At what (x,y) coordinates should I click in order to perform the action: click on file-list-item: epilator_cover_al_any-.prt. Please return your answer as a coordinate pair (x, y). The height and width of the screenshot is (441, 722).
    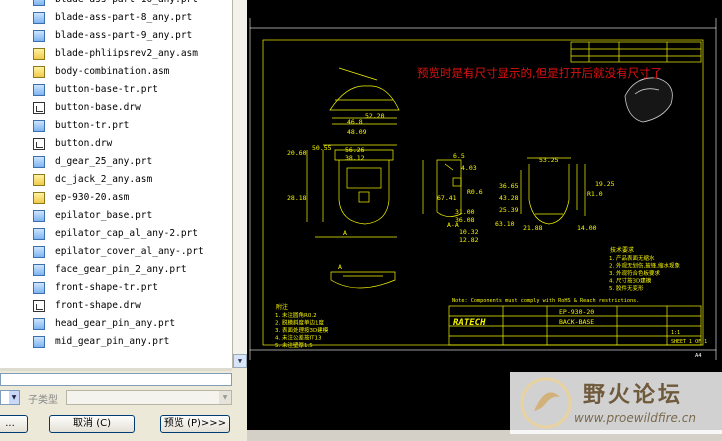
    Looking at the image, I should click on (116, 252).